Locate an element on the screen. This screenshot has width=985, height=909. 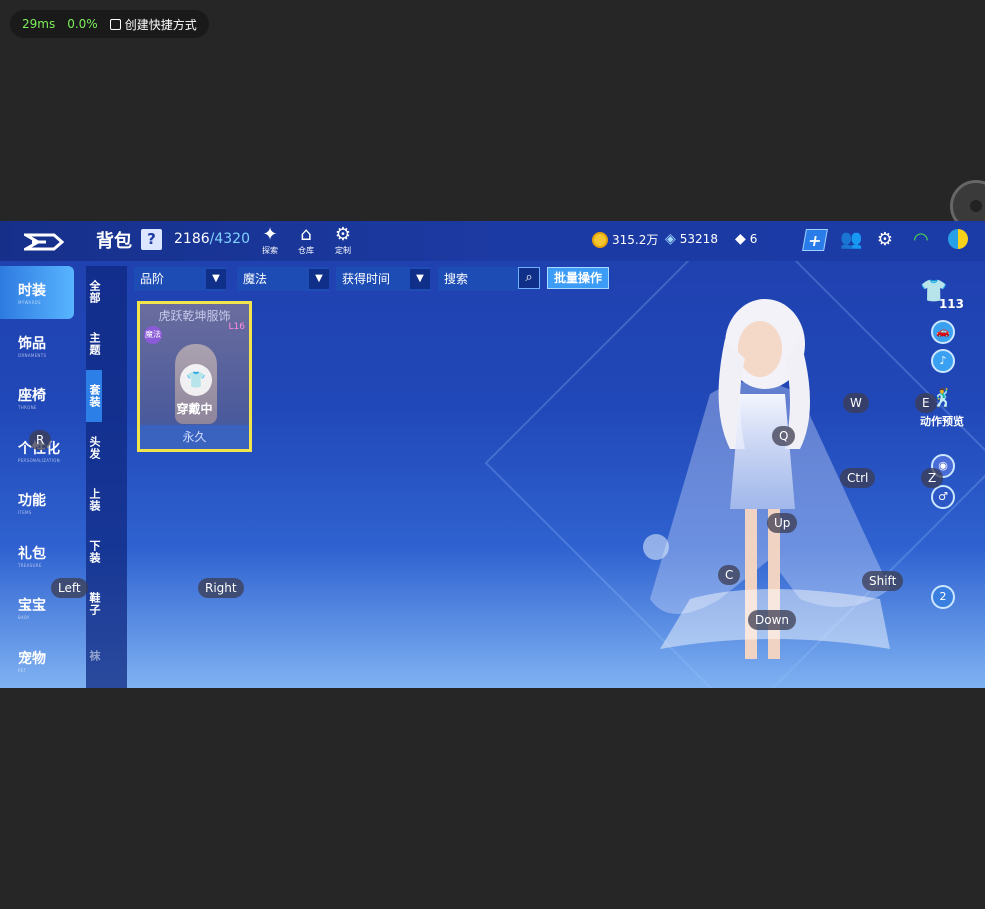
game-logo is located at coordinates (44, 242).